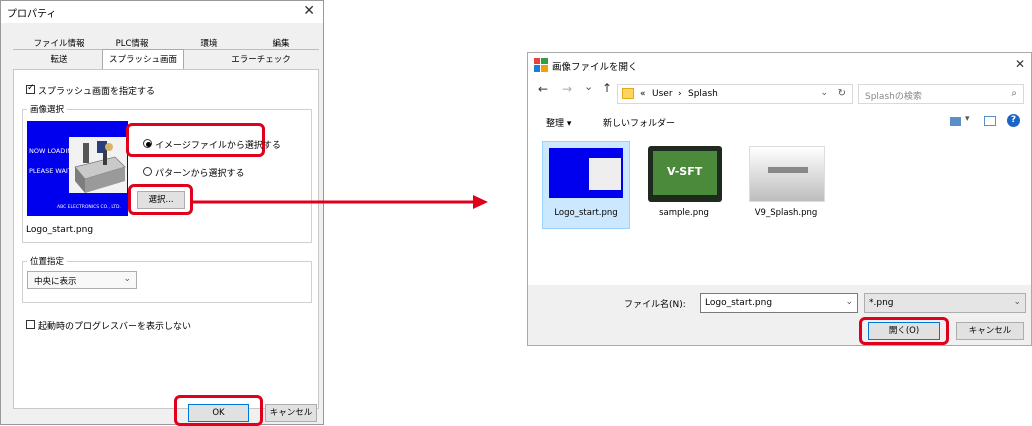 This screenshot has height=426, width=1032. What do you see at coordinates (788, 170) in the screenshot?
I see `v9-logo-bar` at bounding box center [788, 170].